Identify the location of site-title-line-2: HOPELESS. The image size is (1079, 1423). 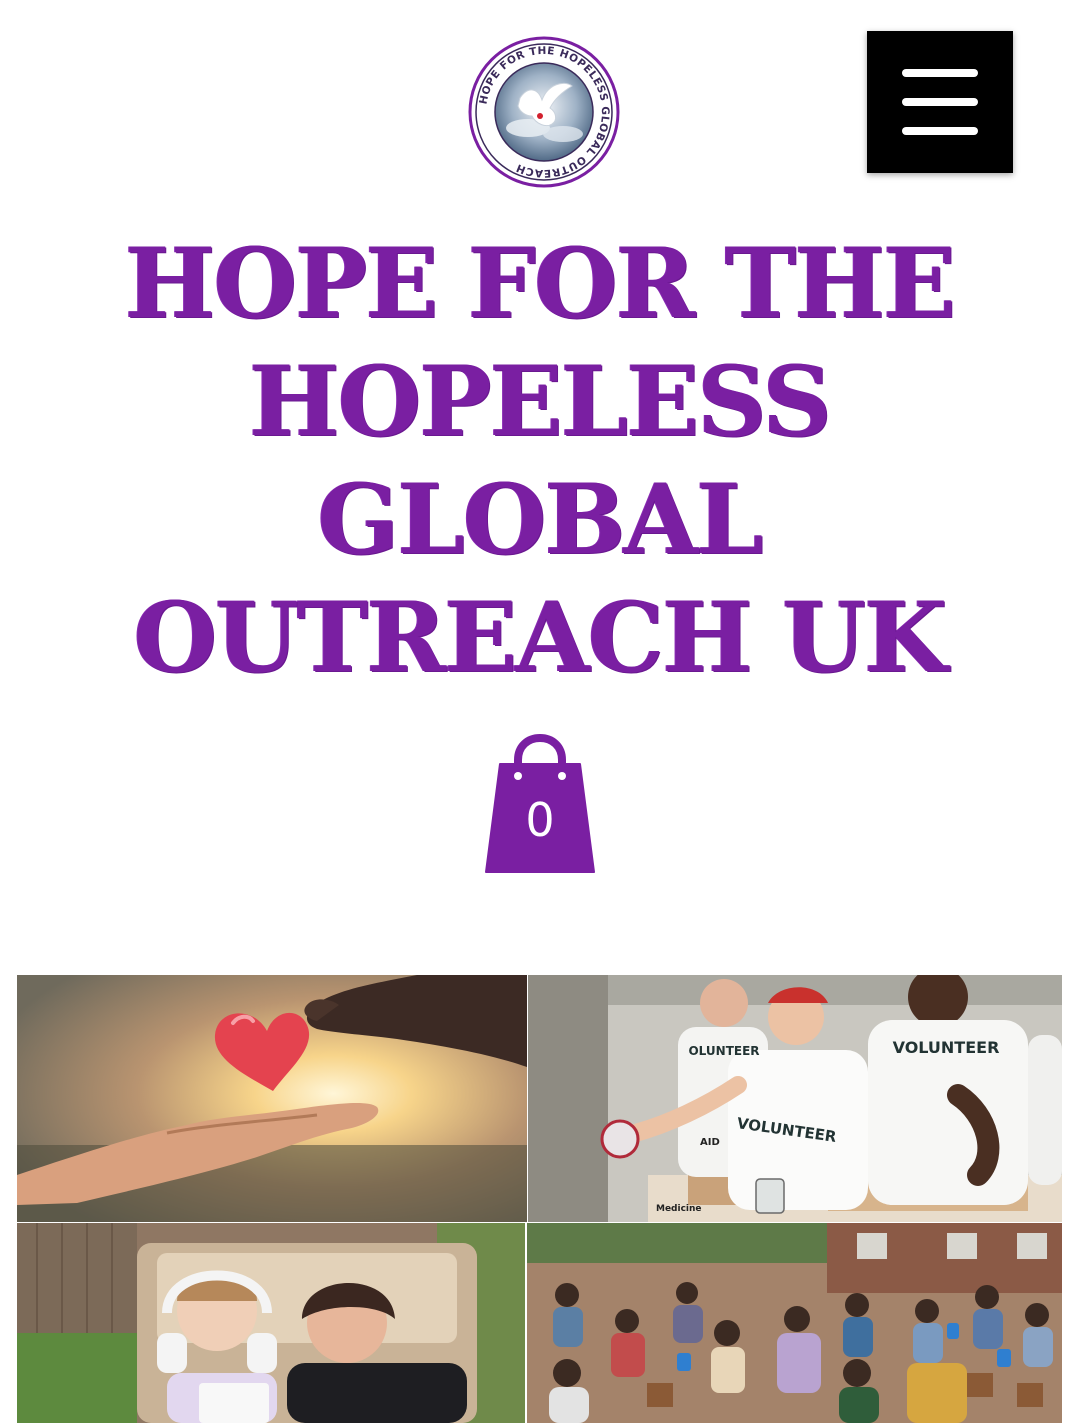
(540, 401).